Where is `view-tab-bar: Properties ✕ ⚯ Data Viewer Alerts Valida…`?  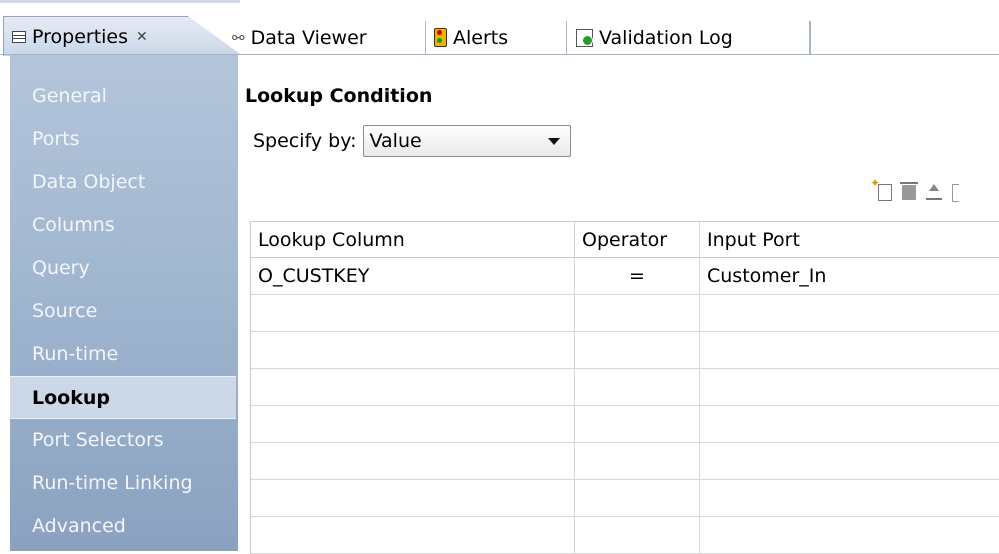 view-tab-bar: Properties ✕ ⚯ Data Viewer Alerts Valida… is located at coordinates (499, 35).